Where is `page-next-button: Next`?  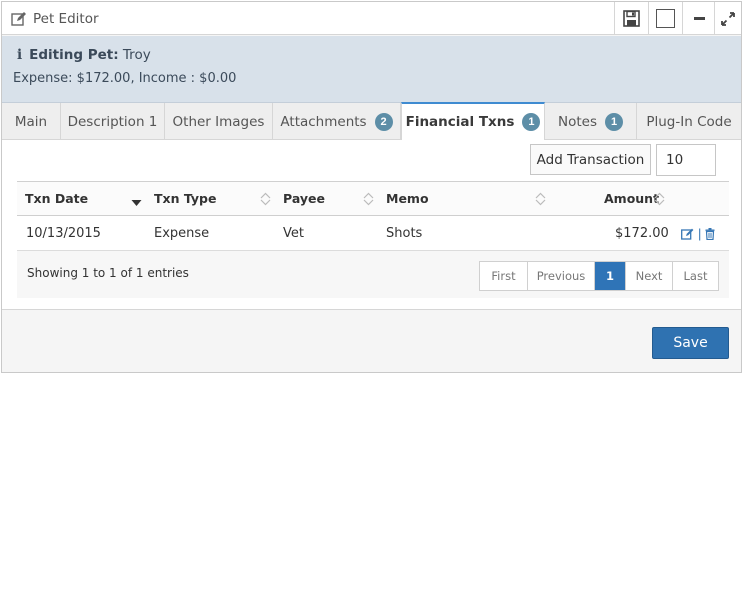
page-next-button: Next is located at coordinates (649, 276).